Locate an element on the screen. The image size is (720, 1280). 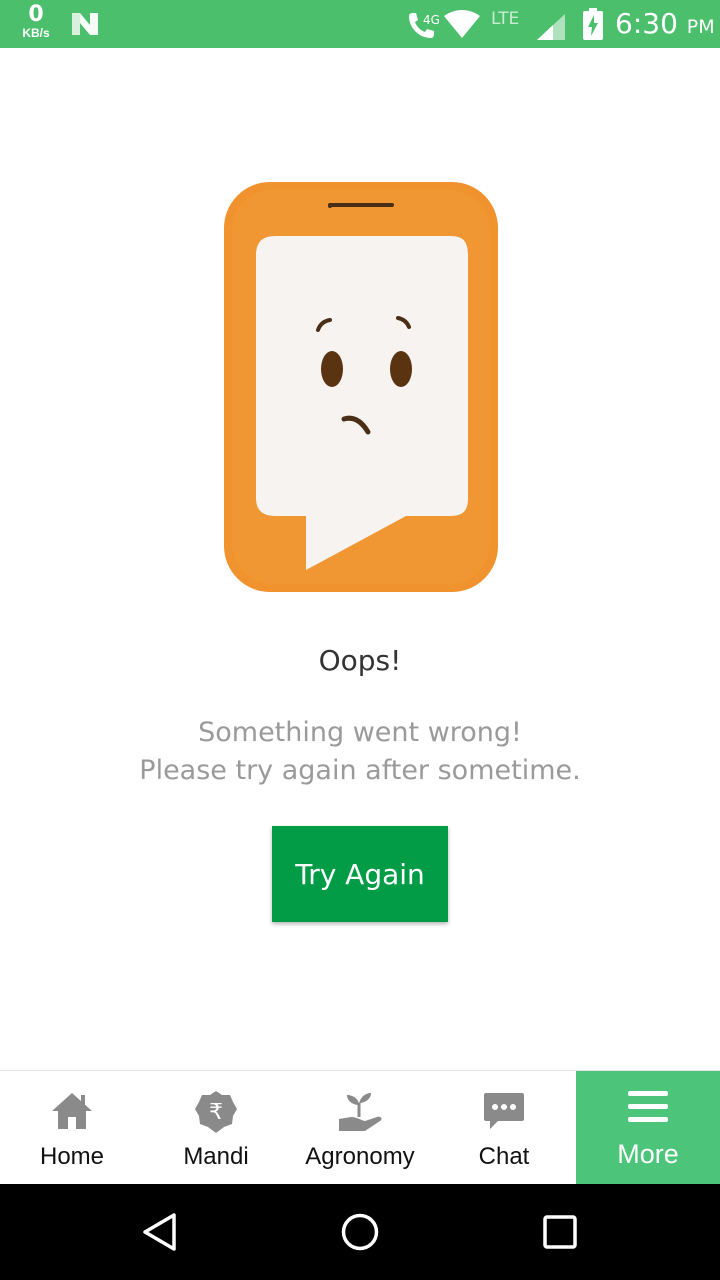
nav-item-chat: Chat is located at coordinates (504, 1128).